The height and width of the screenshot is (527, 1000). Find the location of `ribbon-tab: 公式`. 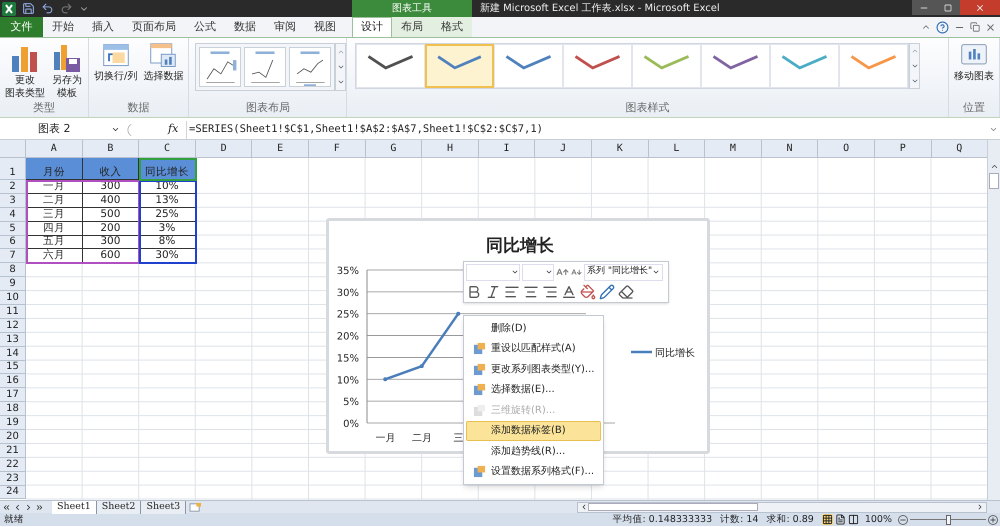

ribbon-tab: 公式 is located at coordinates (205, 27).